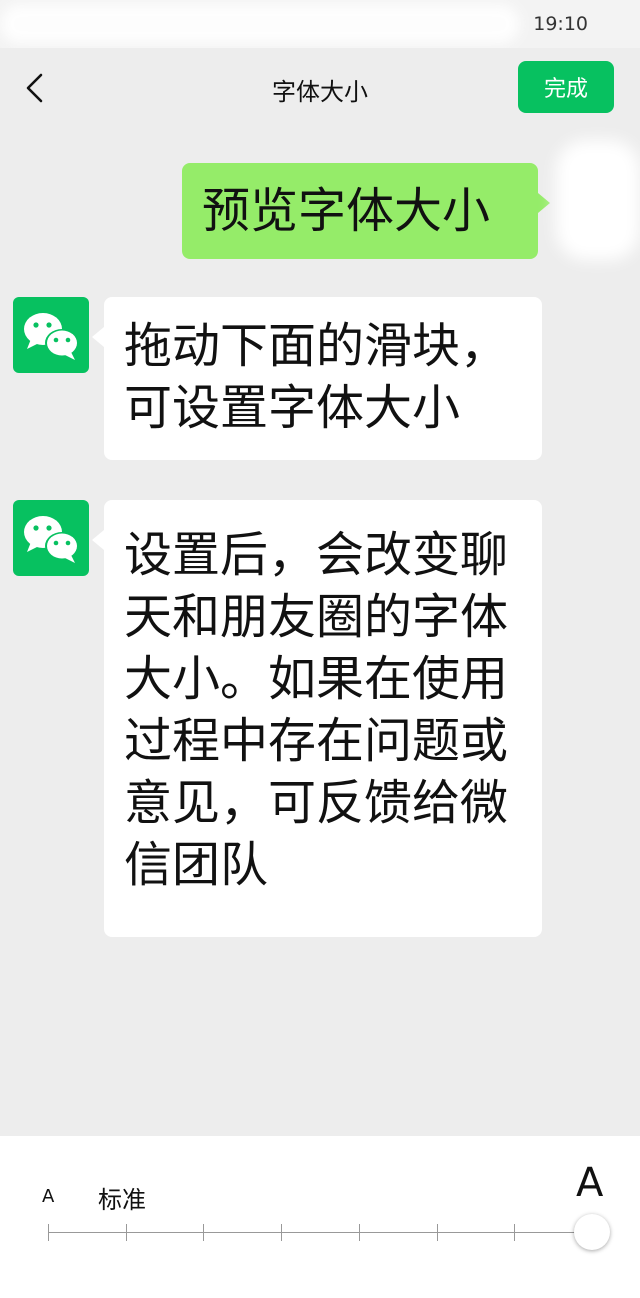  What do you see at coordinates (598, 200) in the screenshot?
I see `my-avatar` at bounding box center [598, 200].